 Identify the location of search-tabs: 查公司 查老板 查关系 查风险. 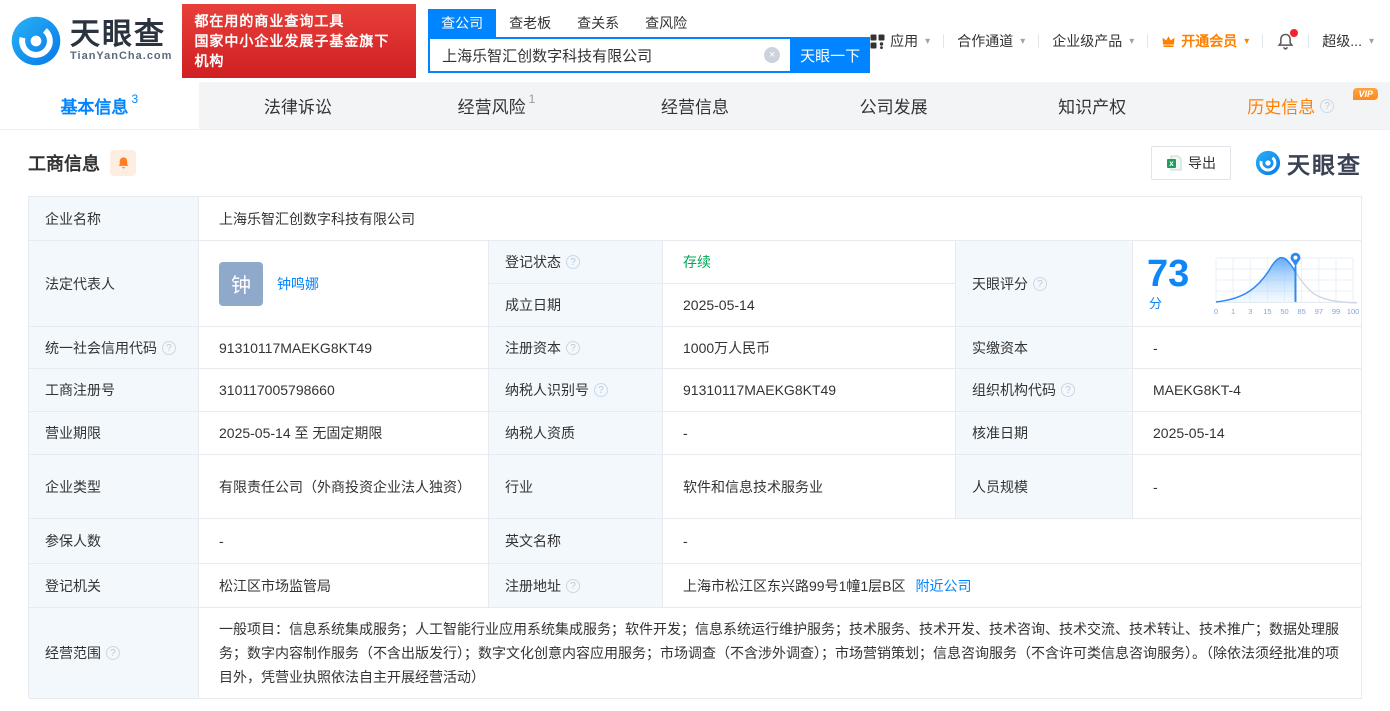
(649, 23).